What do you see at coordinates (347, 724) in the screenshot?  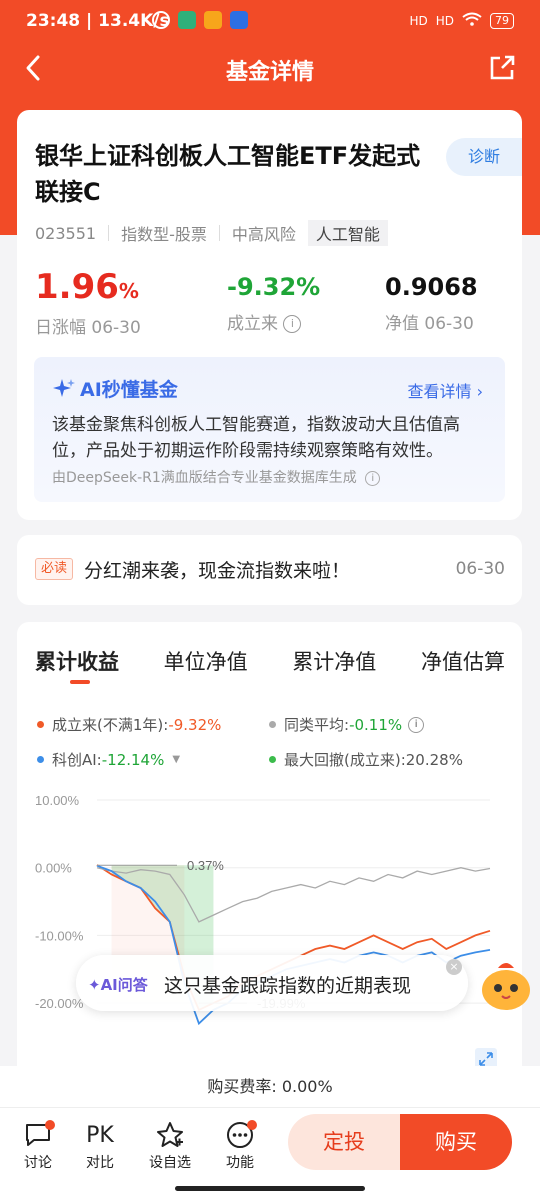 I see `legend-peer: 同类平均: -0.11% i` at bounding box center [347, 724].